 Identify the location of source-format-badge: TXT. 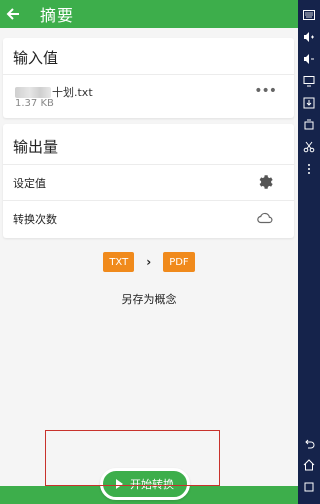
(119, 262).